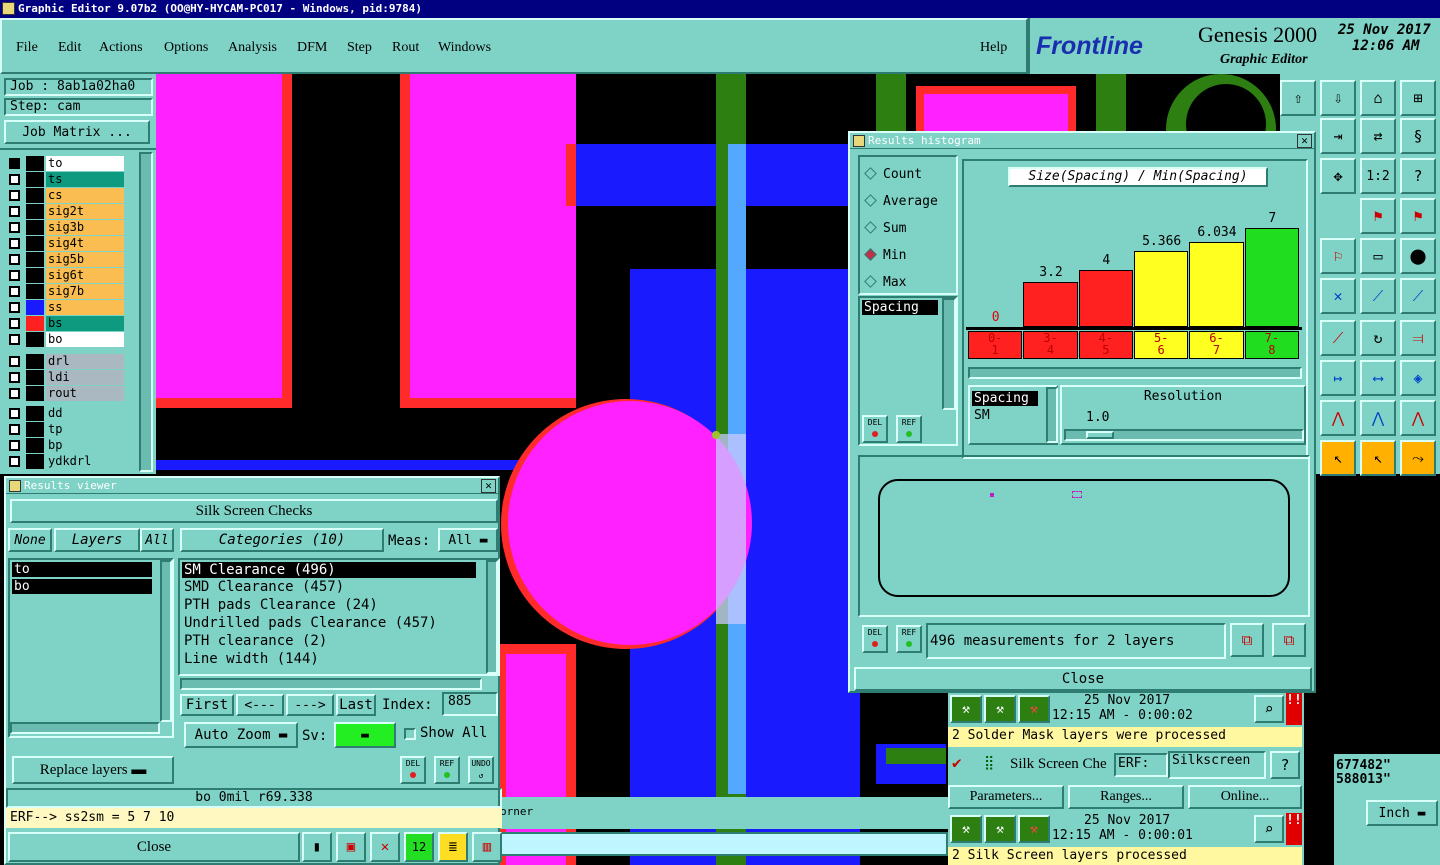 The height and width of the screenshot is (865, 1440). Describe the element at coordinates (260, 705) in the screenshot. I see `prev-button: <---` at that location.